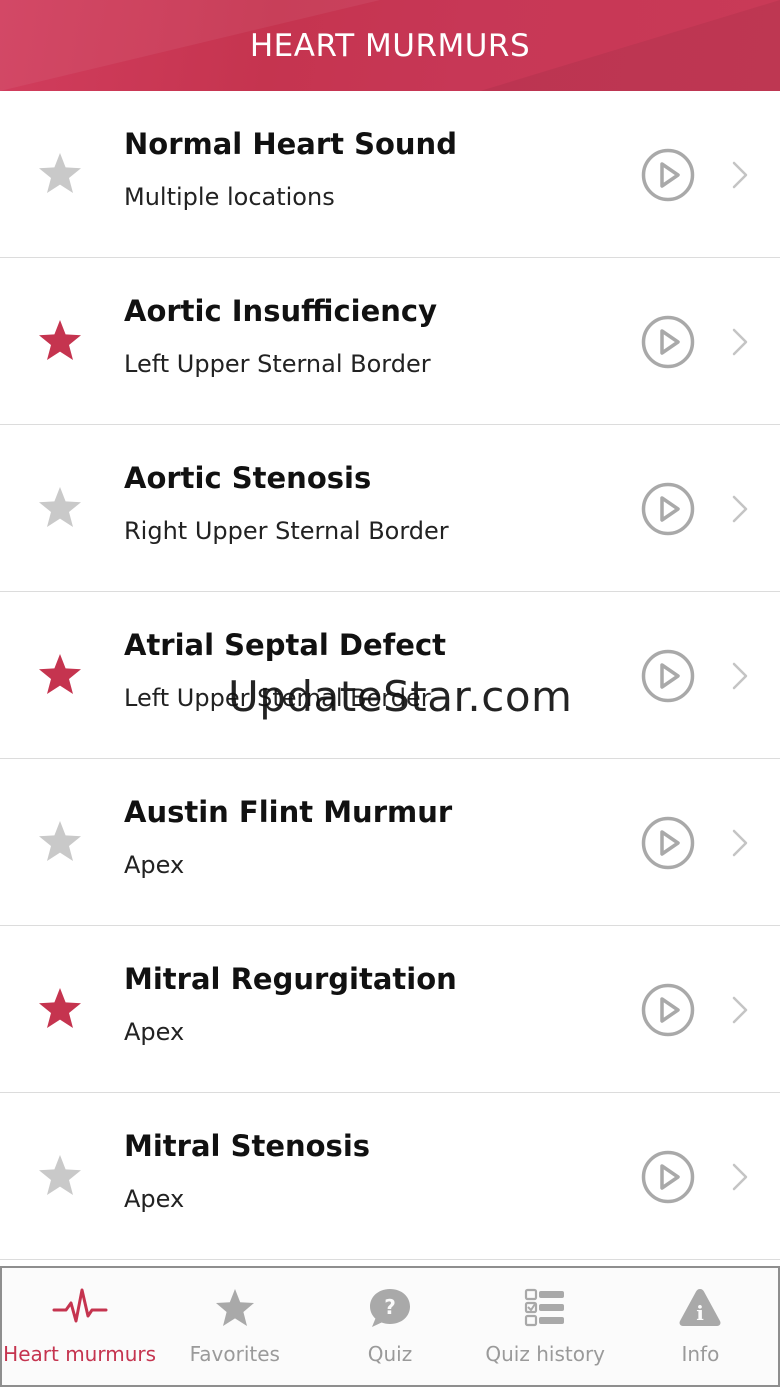 This screenshot has height=1387, width=780. I want to click on murmur-name: Atrial Septal Defect, so click(285, 645).